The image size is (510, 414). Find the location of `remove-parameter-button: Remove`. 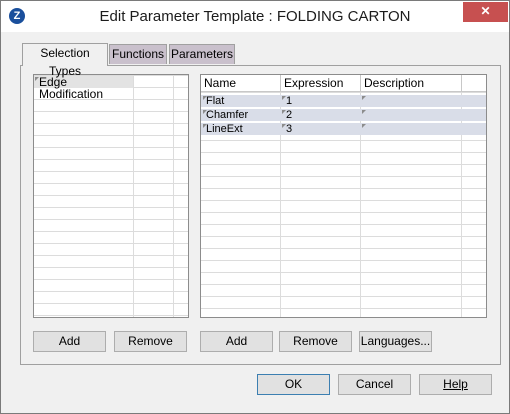

remove-parameter-button: Remove is located at coordinates (315, 341).